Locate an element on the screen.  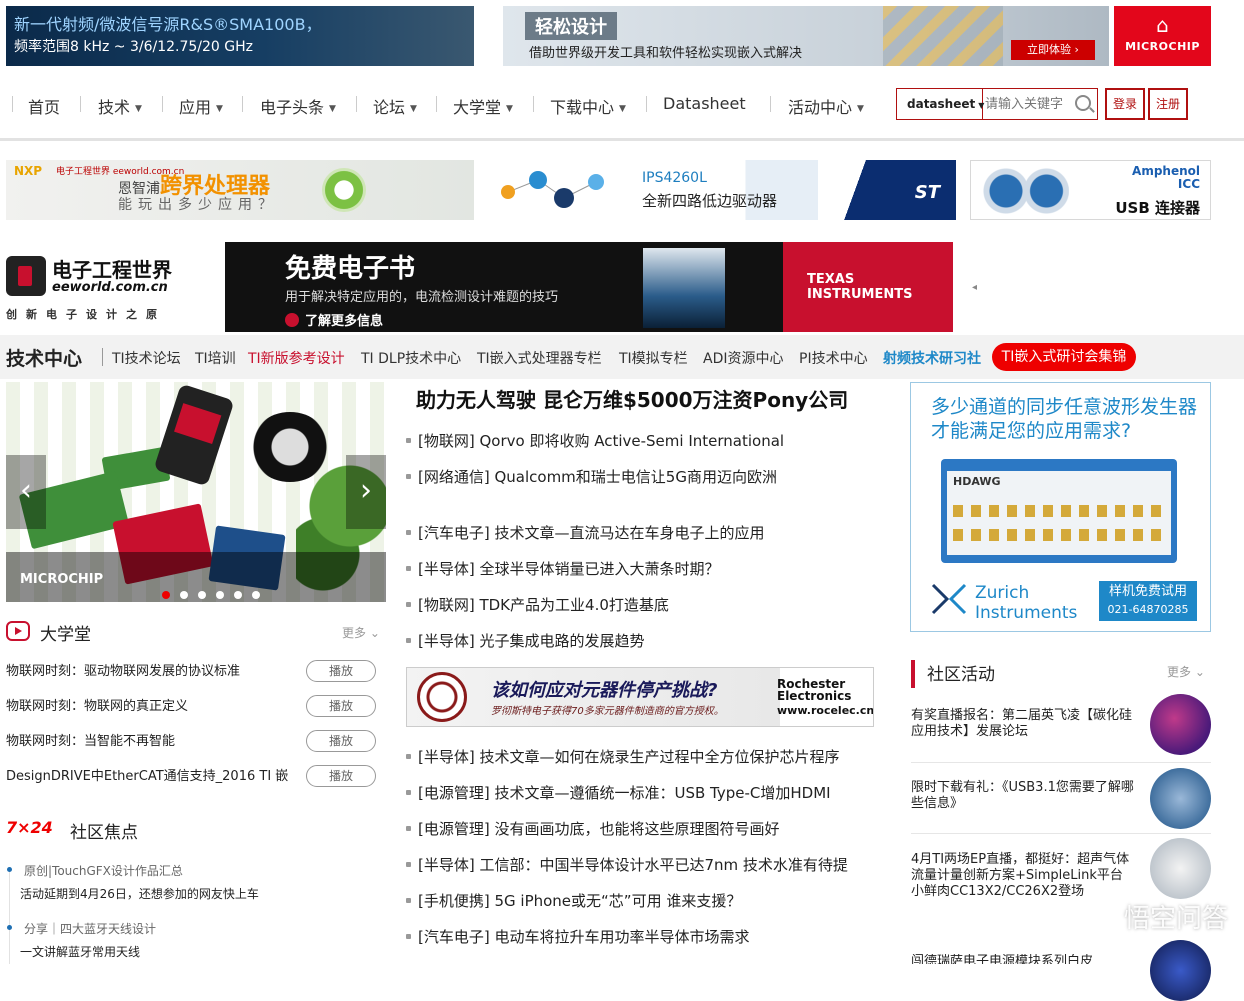
image-carousel: MICROCHIP ‹ › is located at coordinates (196, 492).